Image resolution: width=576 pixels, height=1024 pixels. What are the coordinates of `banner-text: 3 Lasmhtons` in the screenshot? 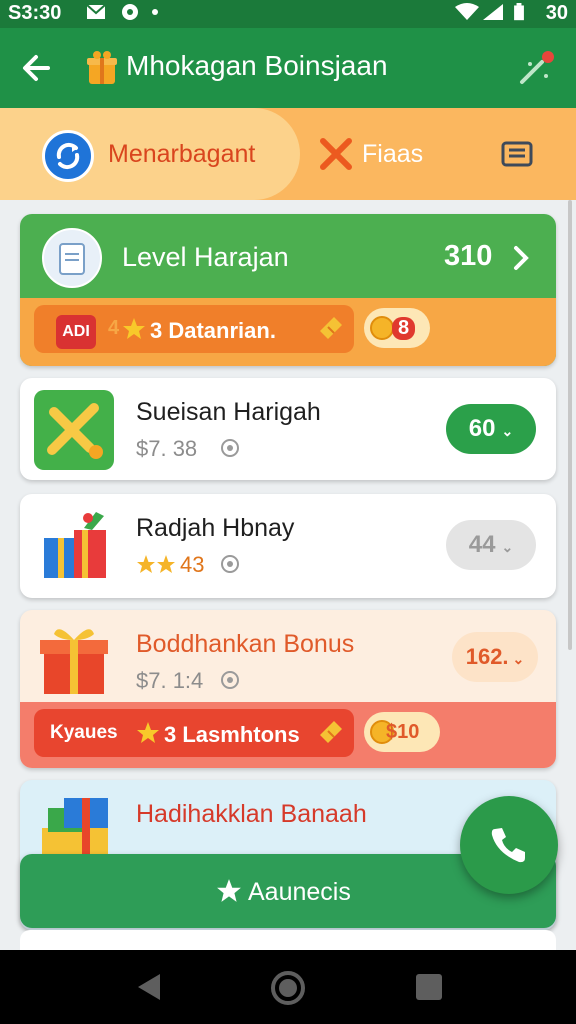 It's located at (232, 734).